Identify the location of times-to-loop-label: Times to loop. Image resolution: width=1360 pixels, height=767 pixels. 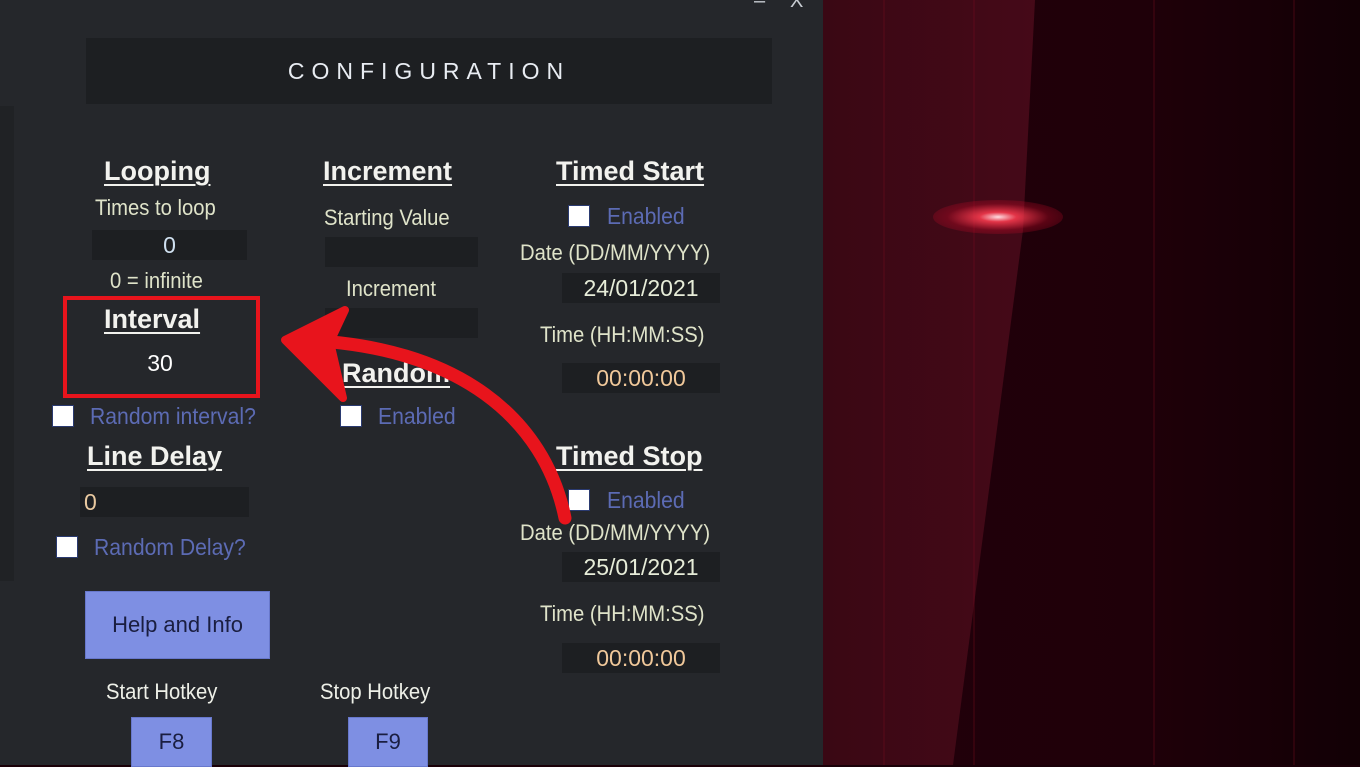
(155, 207).